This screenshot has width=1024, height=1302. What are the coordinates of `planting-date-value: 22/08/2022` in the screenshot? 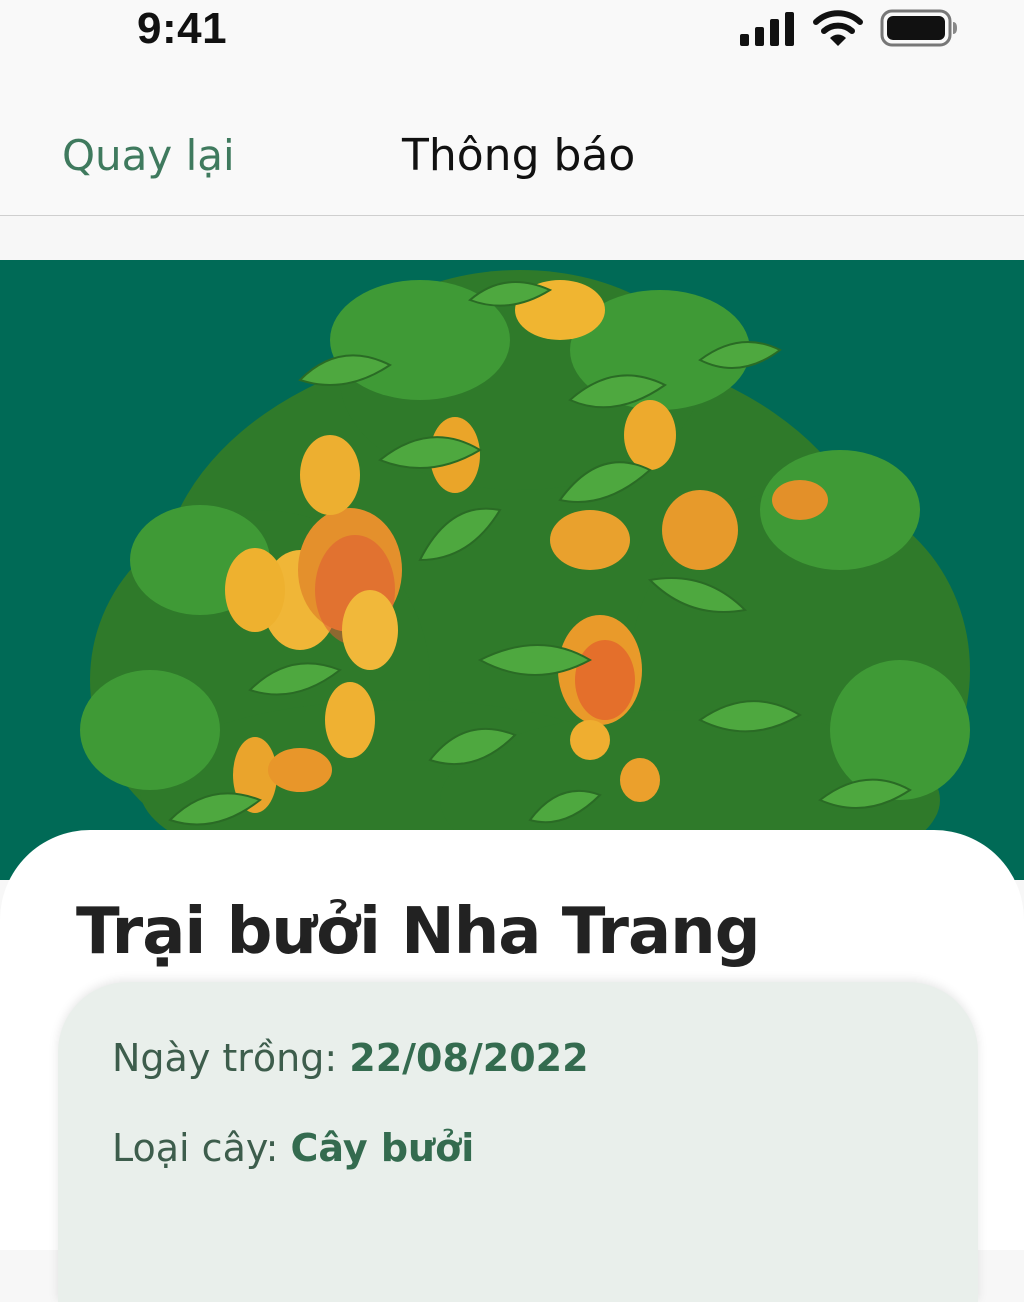 It's located at (469, 1058).